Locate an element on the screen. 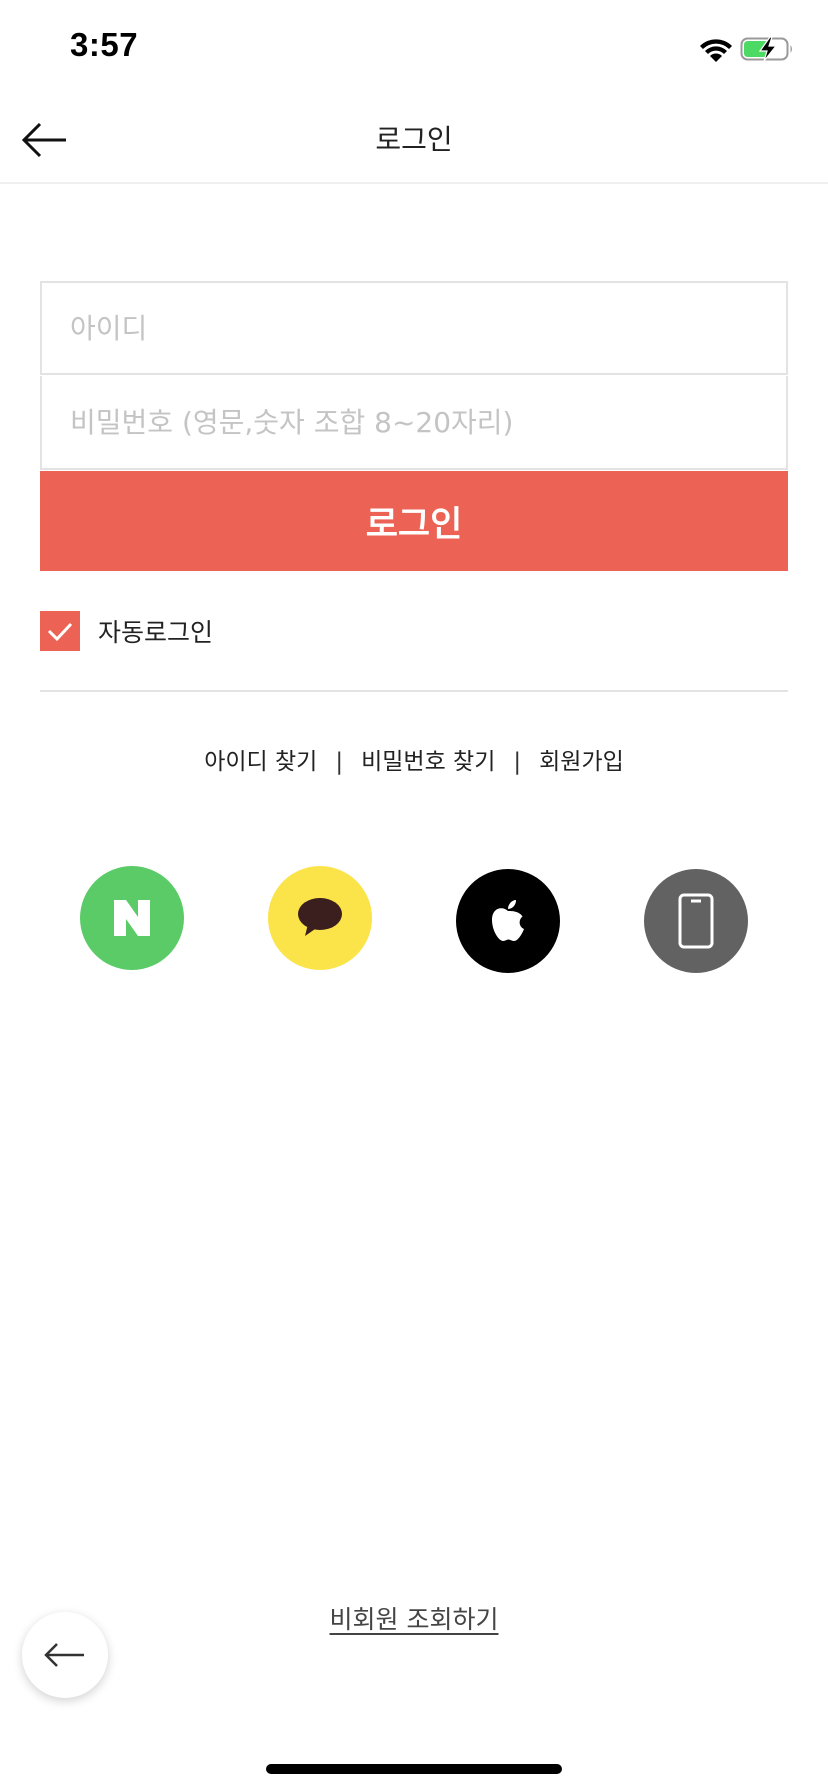 The height and width of the screenshot is (1792, 828). wifi-icon is located at coordinates (716, 50).